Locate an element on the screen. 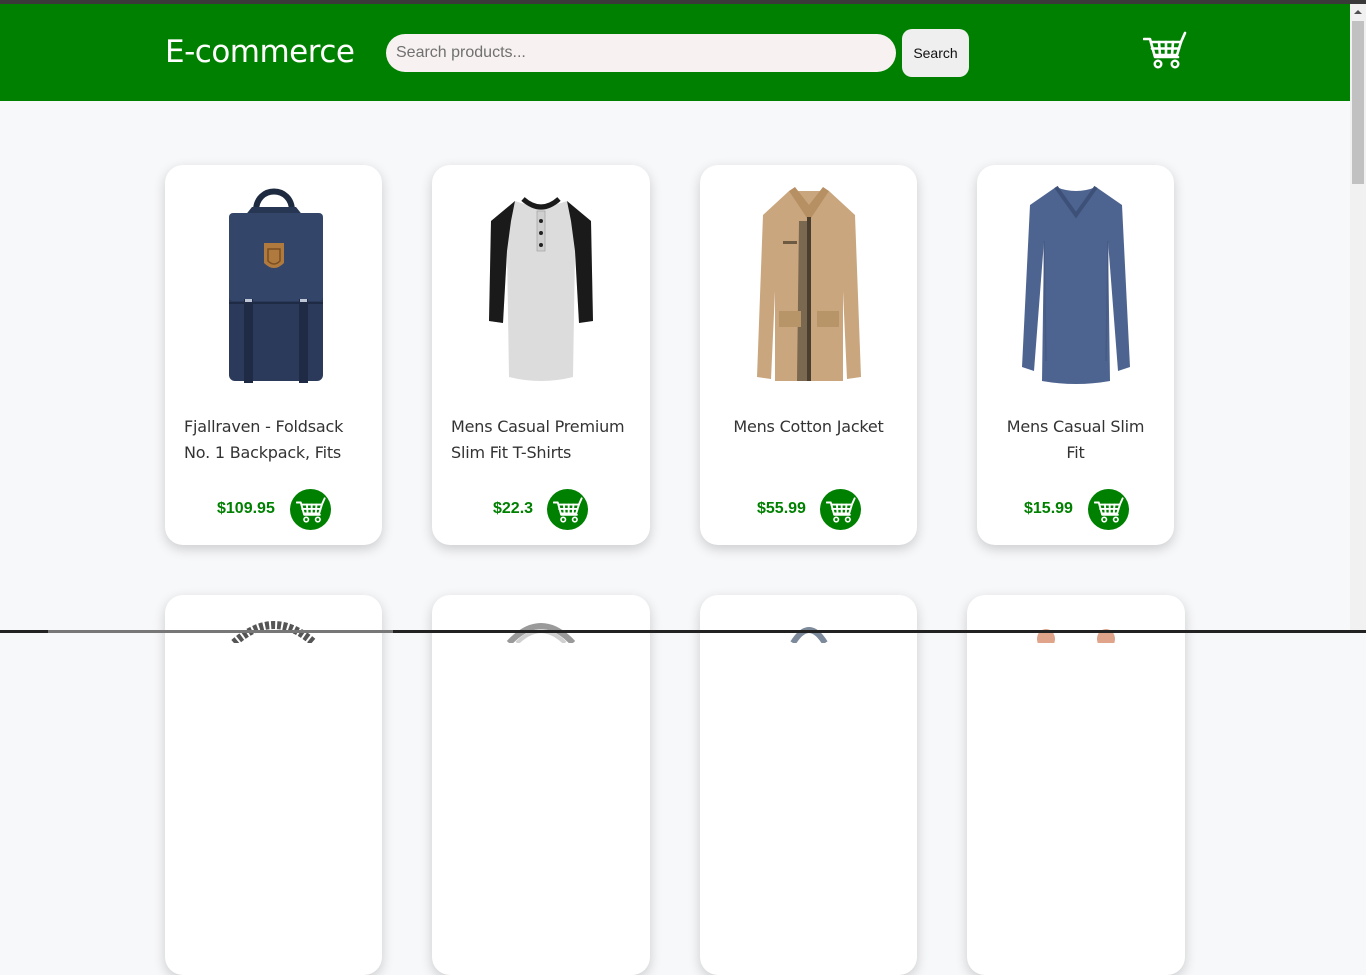  product-footer: $55.99 is located at coordinates (808, 510).